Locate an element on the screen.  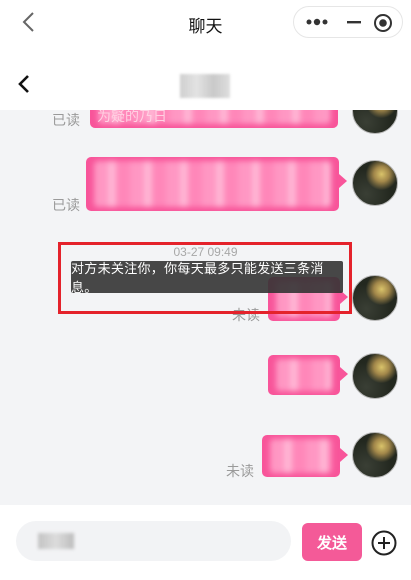
plus-circle-icon is located at coordinates (384, 543).